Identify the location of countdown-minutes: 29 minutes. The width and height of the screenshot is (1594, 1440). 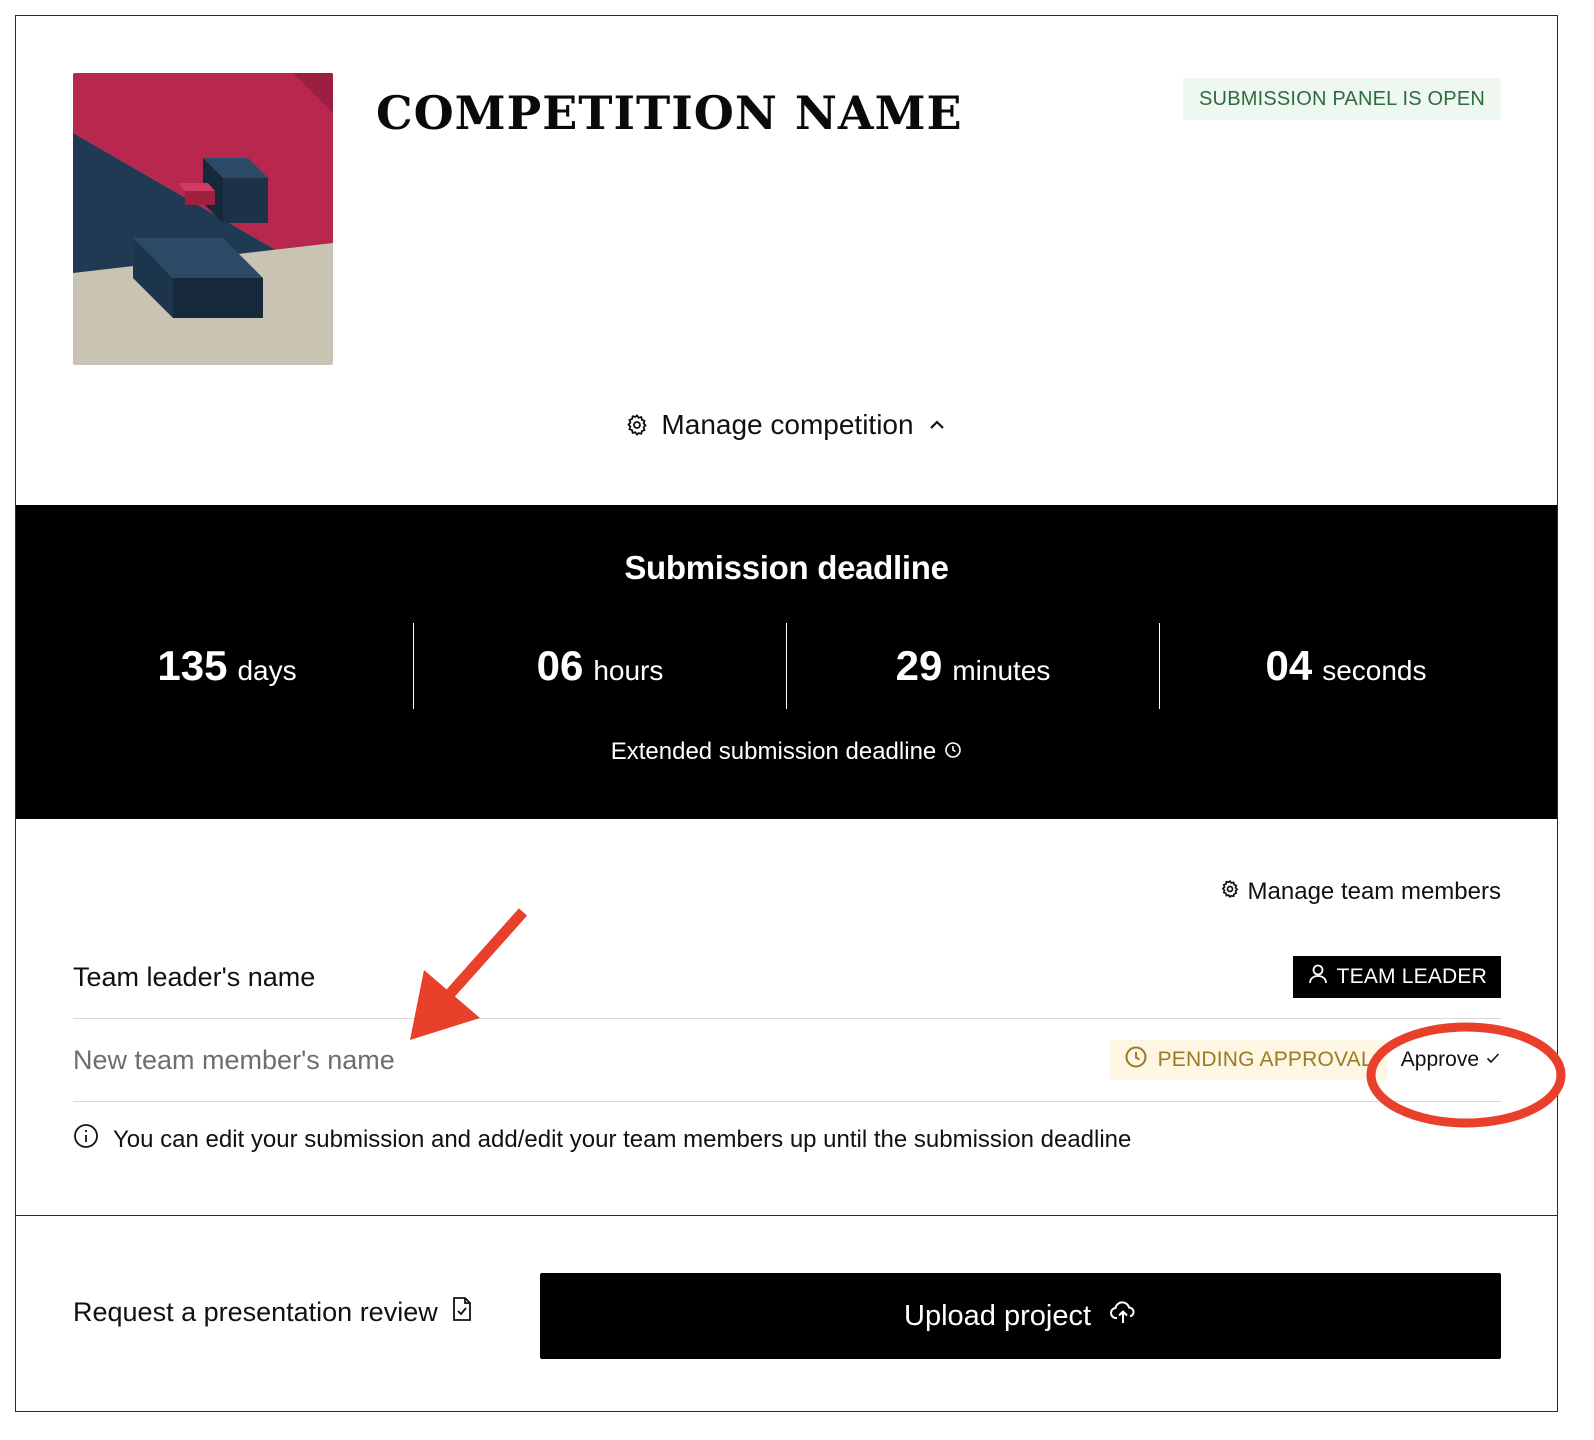
(973, 666).